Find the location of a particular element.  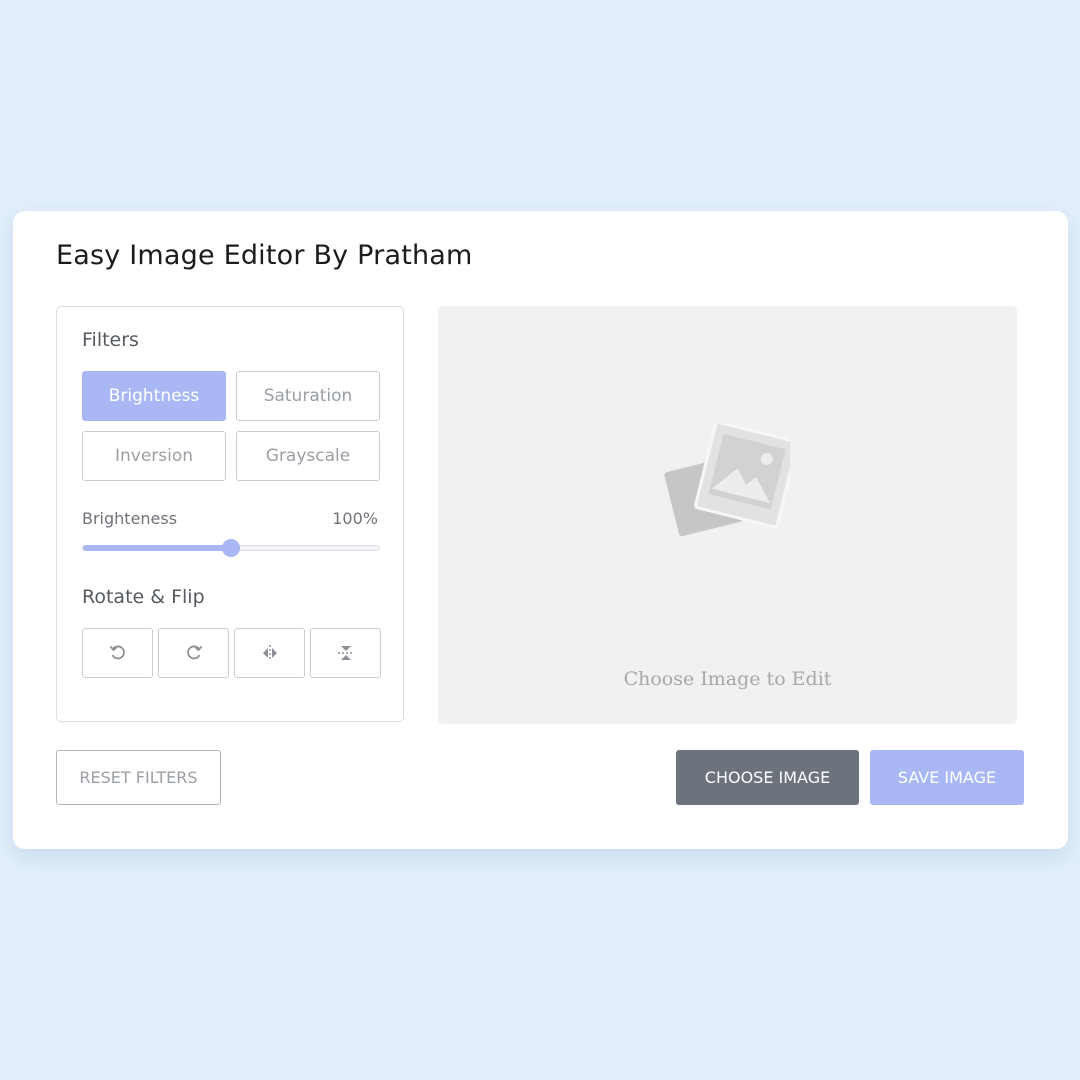

rotate-left-button is located at coordinates (117, 653).